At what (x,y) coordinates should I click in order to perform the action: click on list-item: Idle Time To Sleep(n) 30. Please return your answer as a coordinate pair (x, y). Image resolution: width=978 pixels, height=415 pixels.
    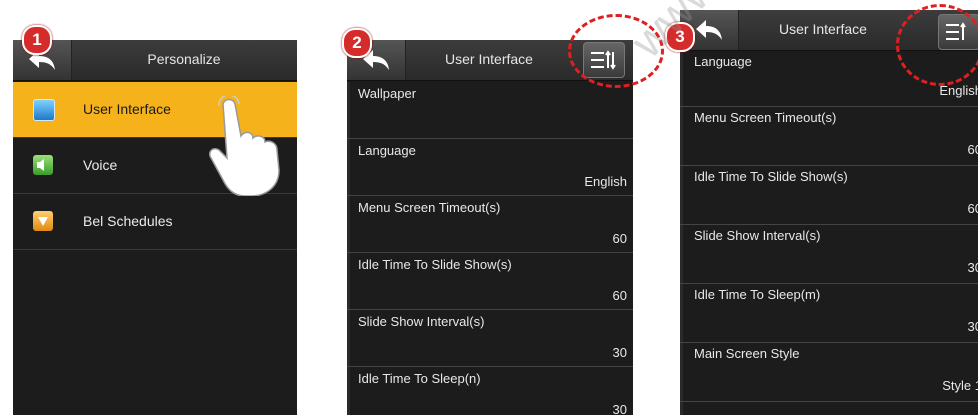
    Looking at the image, I should click on (490, 391).